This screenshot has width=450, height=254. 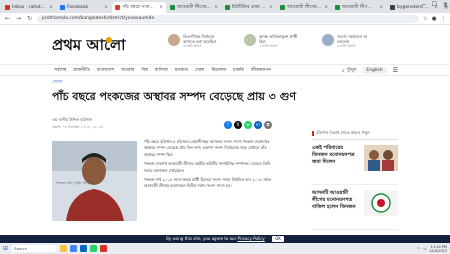 I want to click on browser-tab: Facebook ×, so click(x=84, y=7).